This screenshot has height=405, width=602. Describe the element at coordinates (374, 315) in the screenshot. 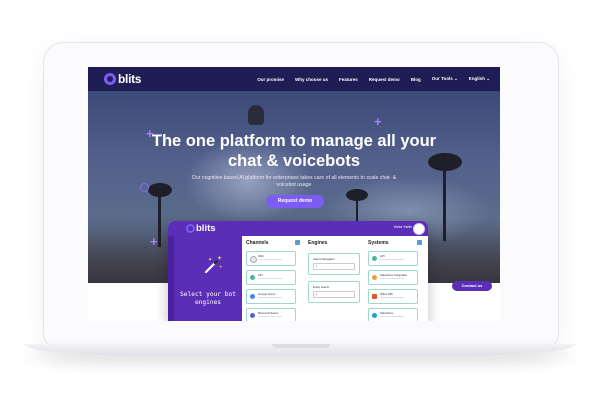

I see `salesforce-icon` at that location.